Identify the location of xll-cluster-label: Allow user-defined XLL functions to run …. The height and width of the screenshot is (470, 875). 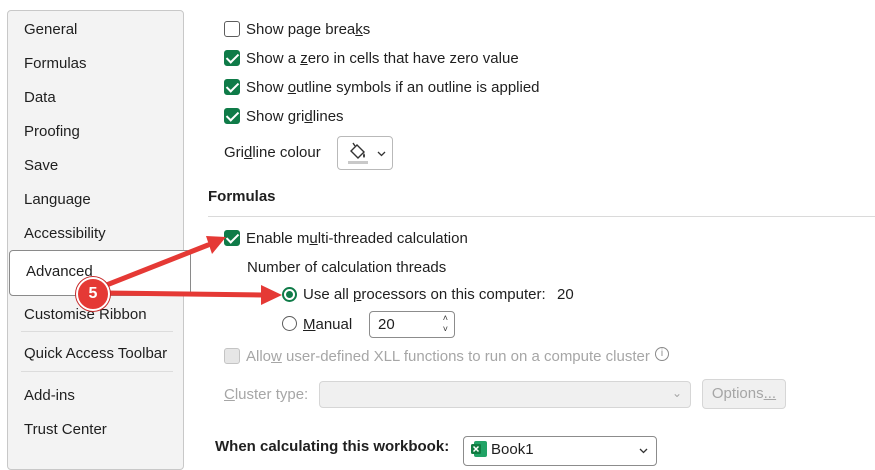
(448, 356).